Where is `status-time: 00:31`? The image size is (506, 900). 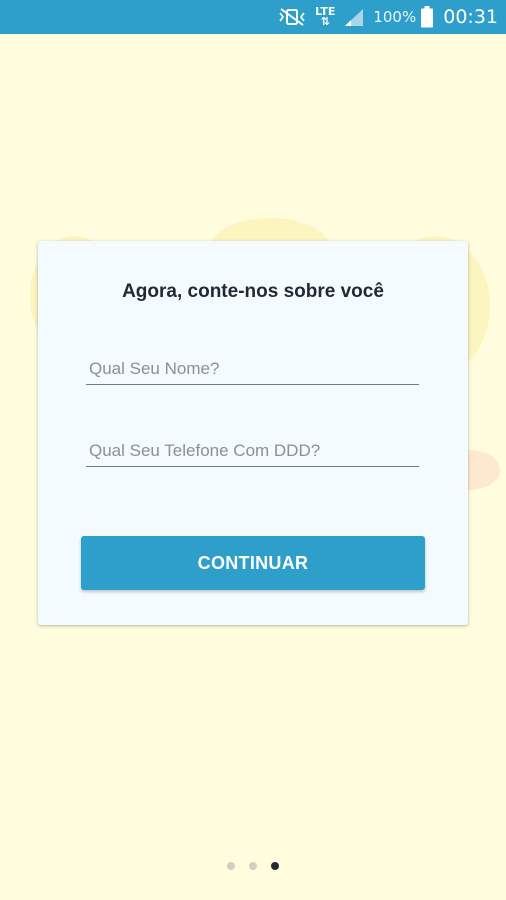
status-time: 00:31 is located at coordinates (470, 17).